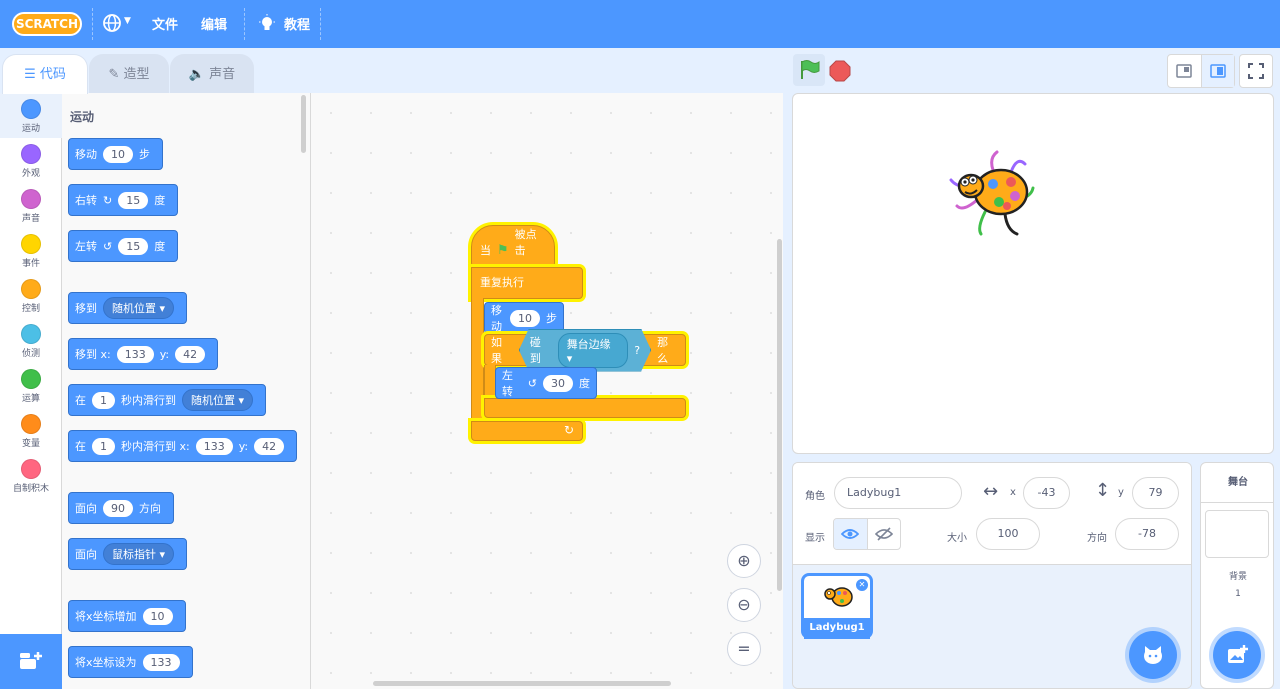  I want to click on when-flag-clicked-block: 当 ⚑ 被点击, so click(513, 246).